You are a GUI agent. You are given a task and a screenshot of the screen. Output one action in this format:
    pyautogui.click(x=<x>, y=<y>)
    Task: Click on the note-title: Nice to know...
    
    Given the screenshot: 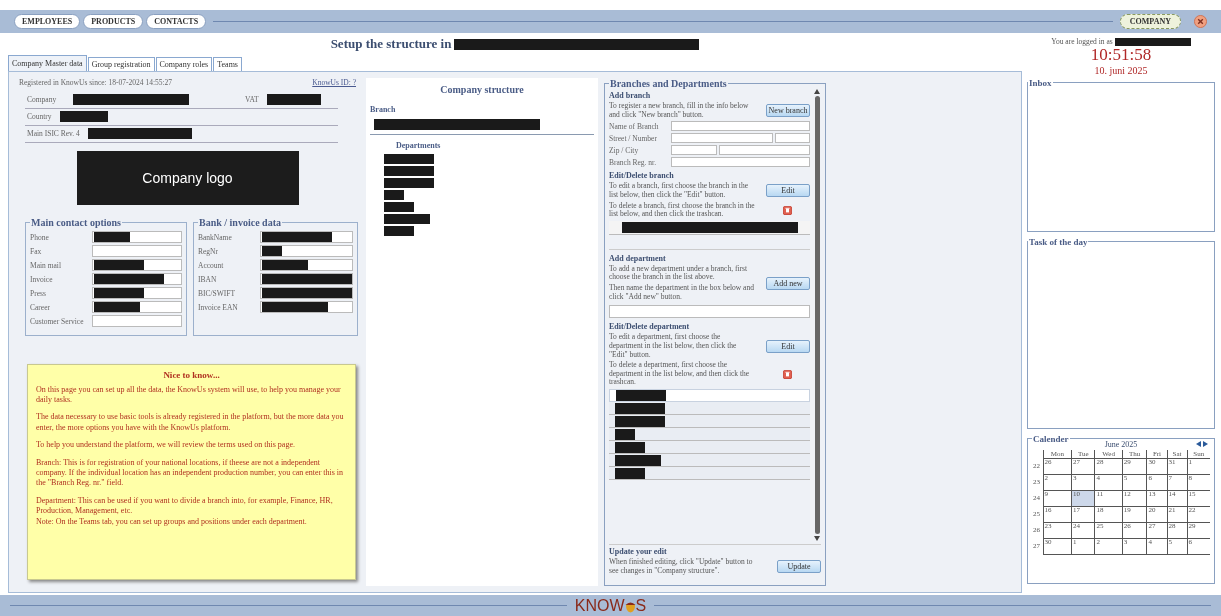 What is the action you would take?
    pyautogui.click(x=191, y=376)
    